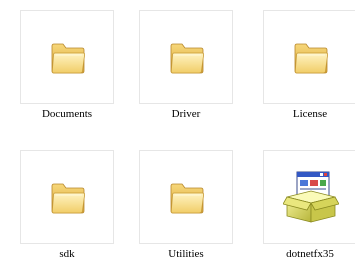 The image size is (355, 262). Describe the element at coordinates (186, 254) in the screenshot. I see `file-item-label: Utilities` at that location.